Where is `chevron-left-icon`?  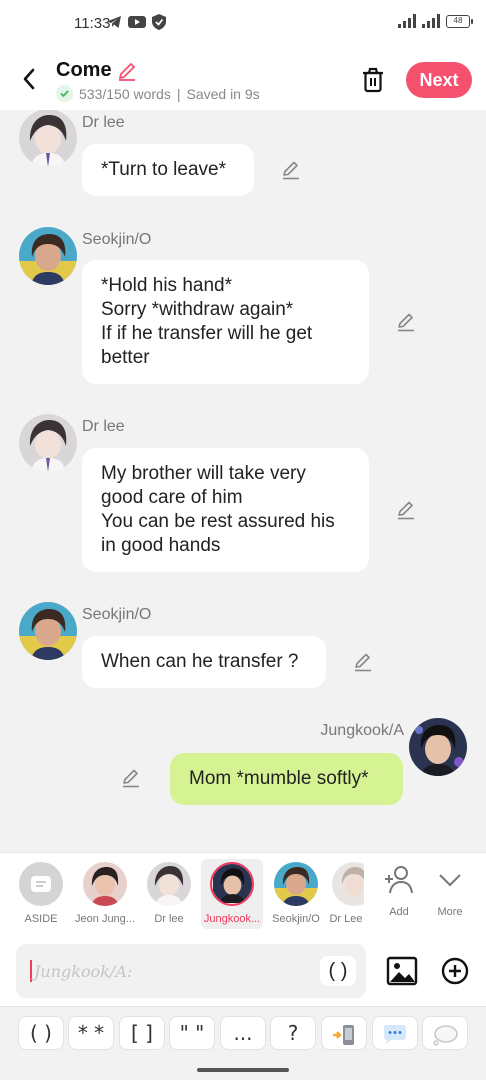
chevron-left-icon is located at coordinates (29, 79).